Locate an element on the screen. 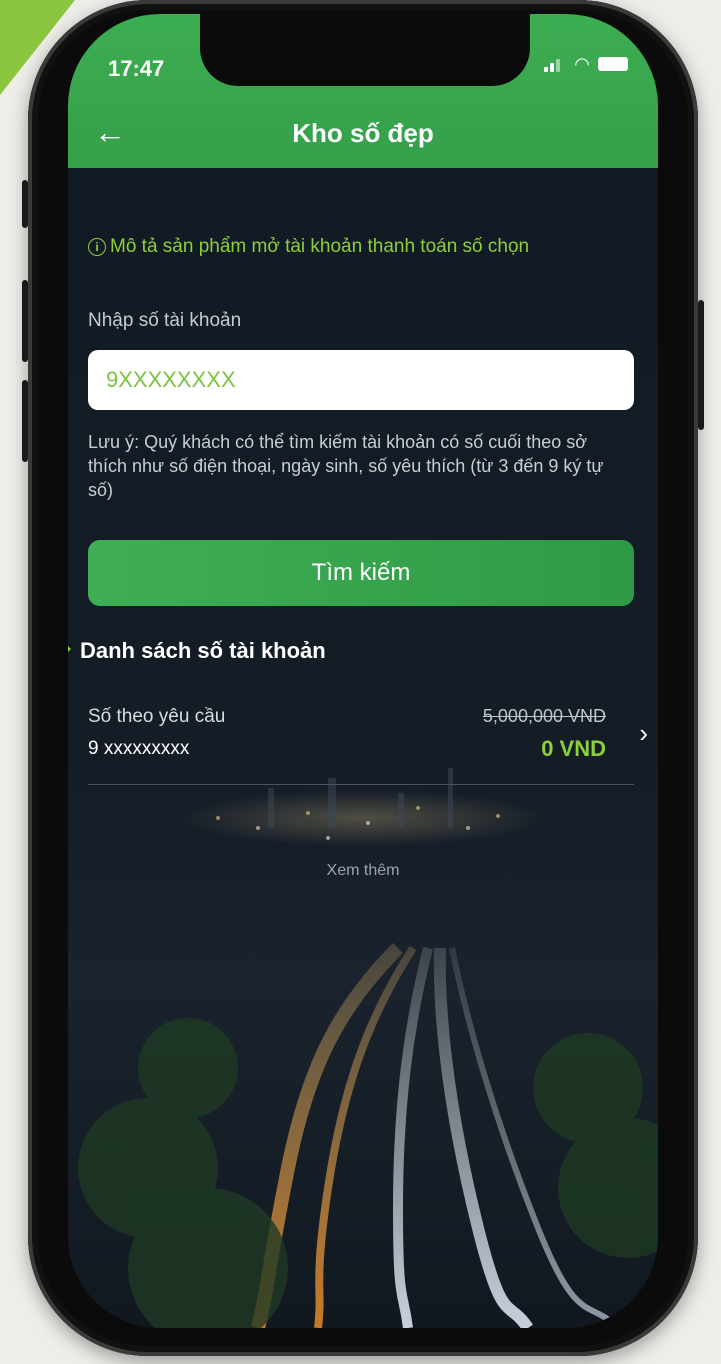  item-new-price: 0 VND is located at coordinates (573, 748).